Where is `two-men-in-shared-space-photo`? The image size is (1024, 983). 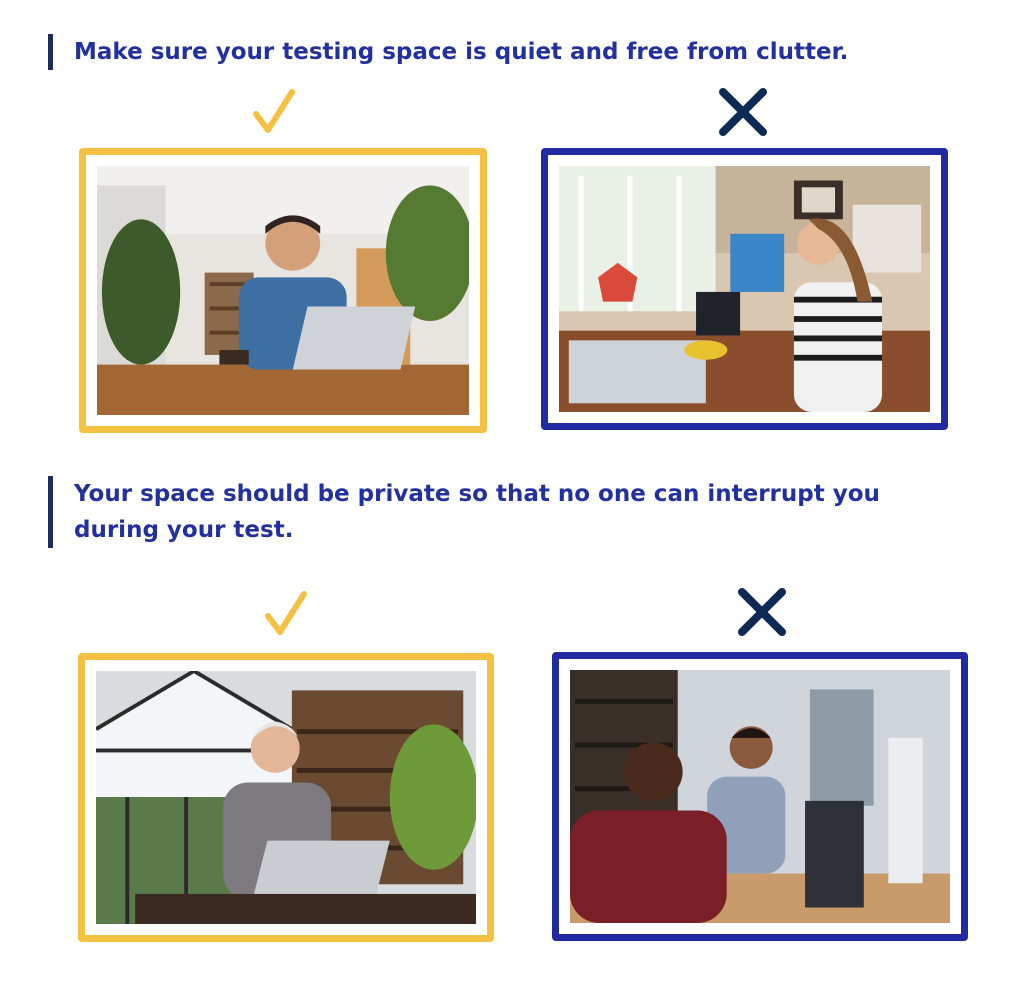 two-men-in-shared-space-photo is located at coordinates (760, 796).